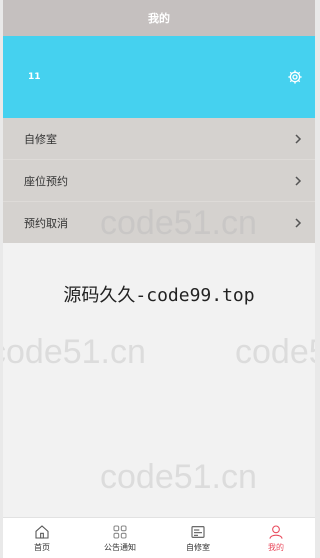  What do you see at coordinates (276, 547) in the screenshot?
I see `tab-label: 我的` at bounding box center [276, 547].